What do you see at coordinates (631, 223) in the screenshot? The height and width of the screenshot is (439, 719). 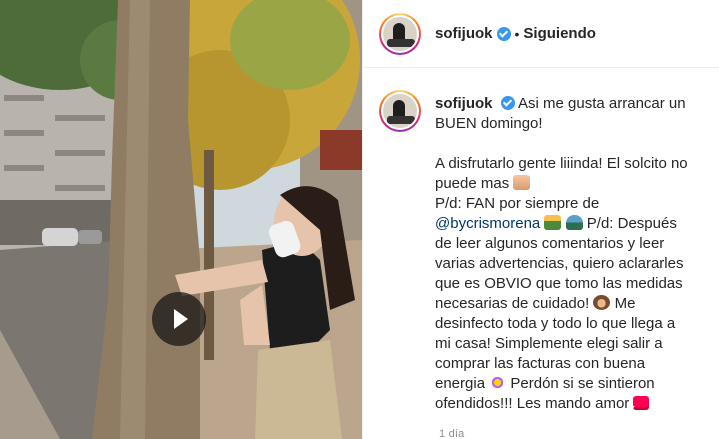 I see `caption-line: P/d: Después` at bounding box center [631, 223].